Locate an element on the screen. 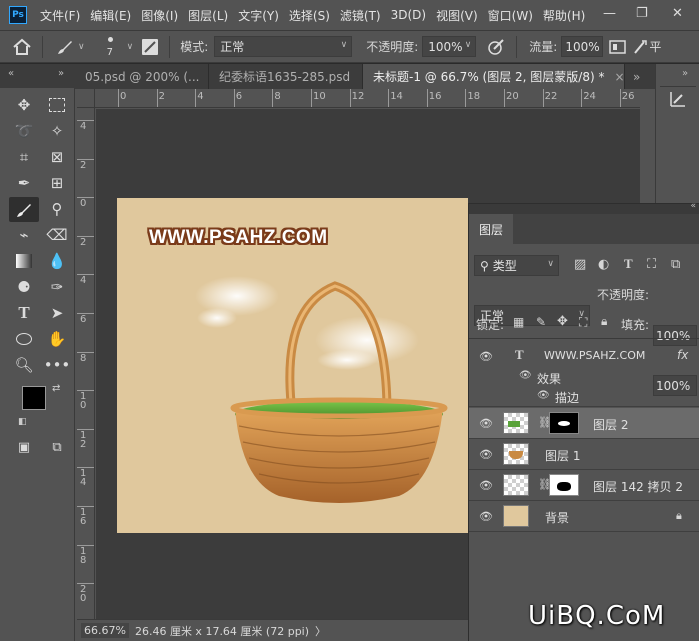 The width and height of the screenshot is (699, 641). zoom-tool-icon: 🔍︎ is located at coordinates (24, 365).